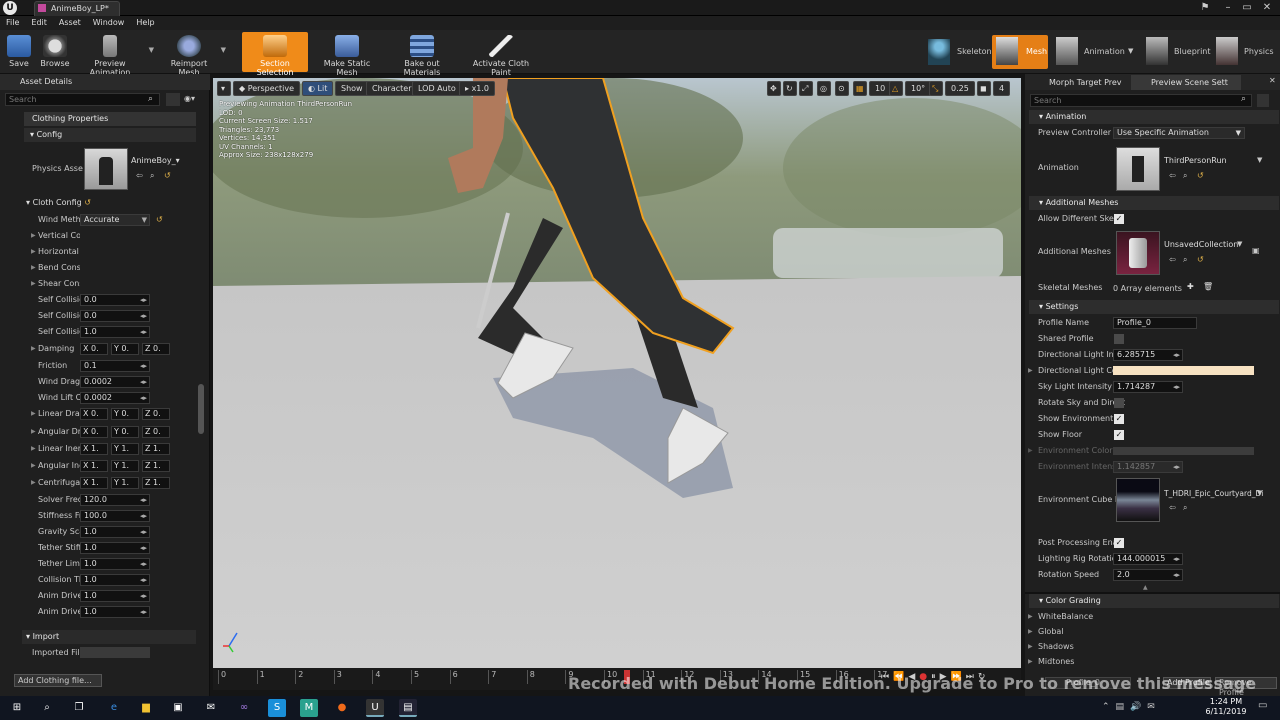 The width and height of the screenshot is (1280, 720). I want to click on damping-z-field: Z 0., so click(156, 349).